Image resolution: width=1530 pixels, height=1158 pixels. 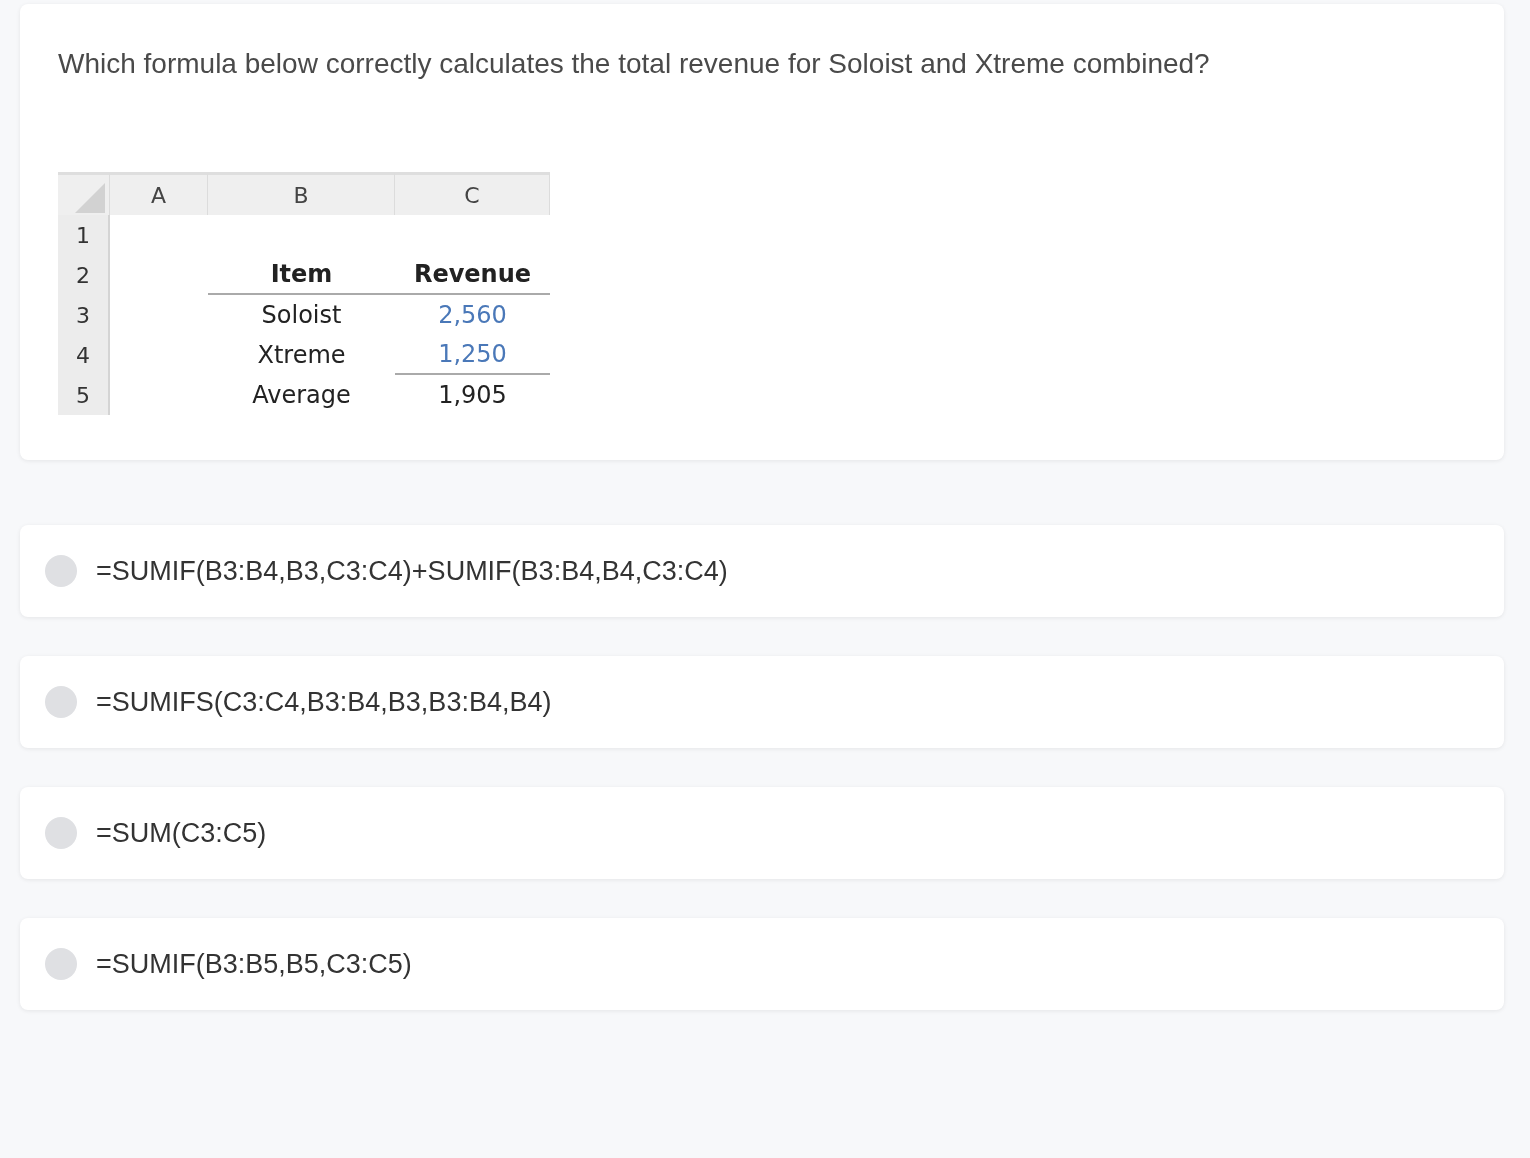 I want to click on column-header: A, so click(x=159, y=193).